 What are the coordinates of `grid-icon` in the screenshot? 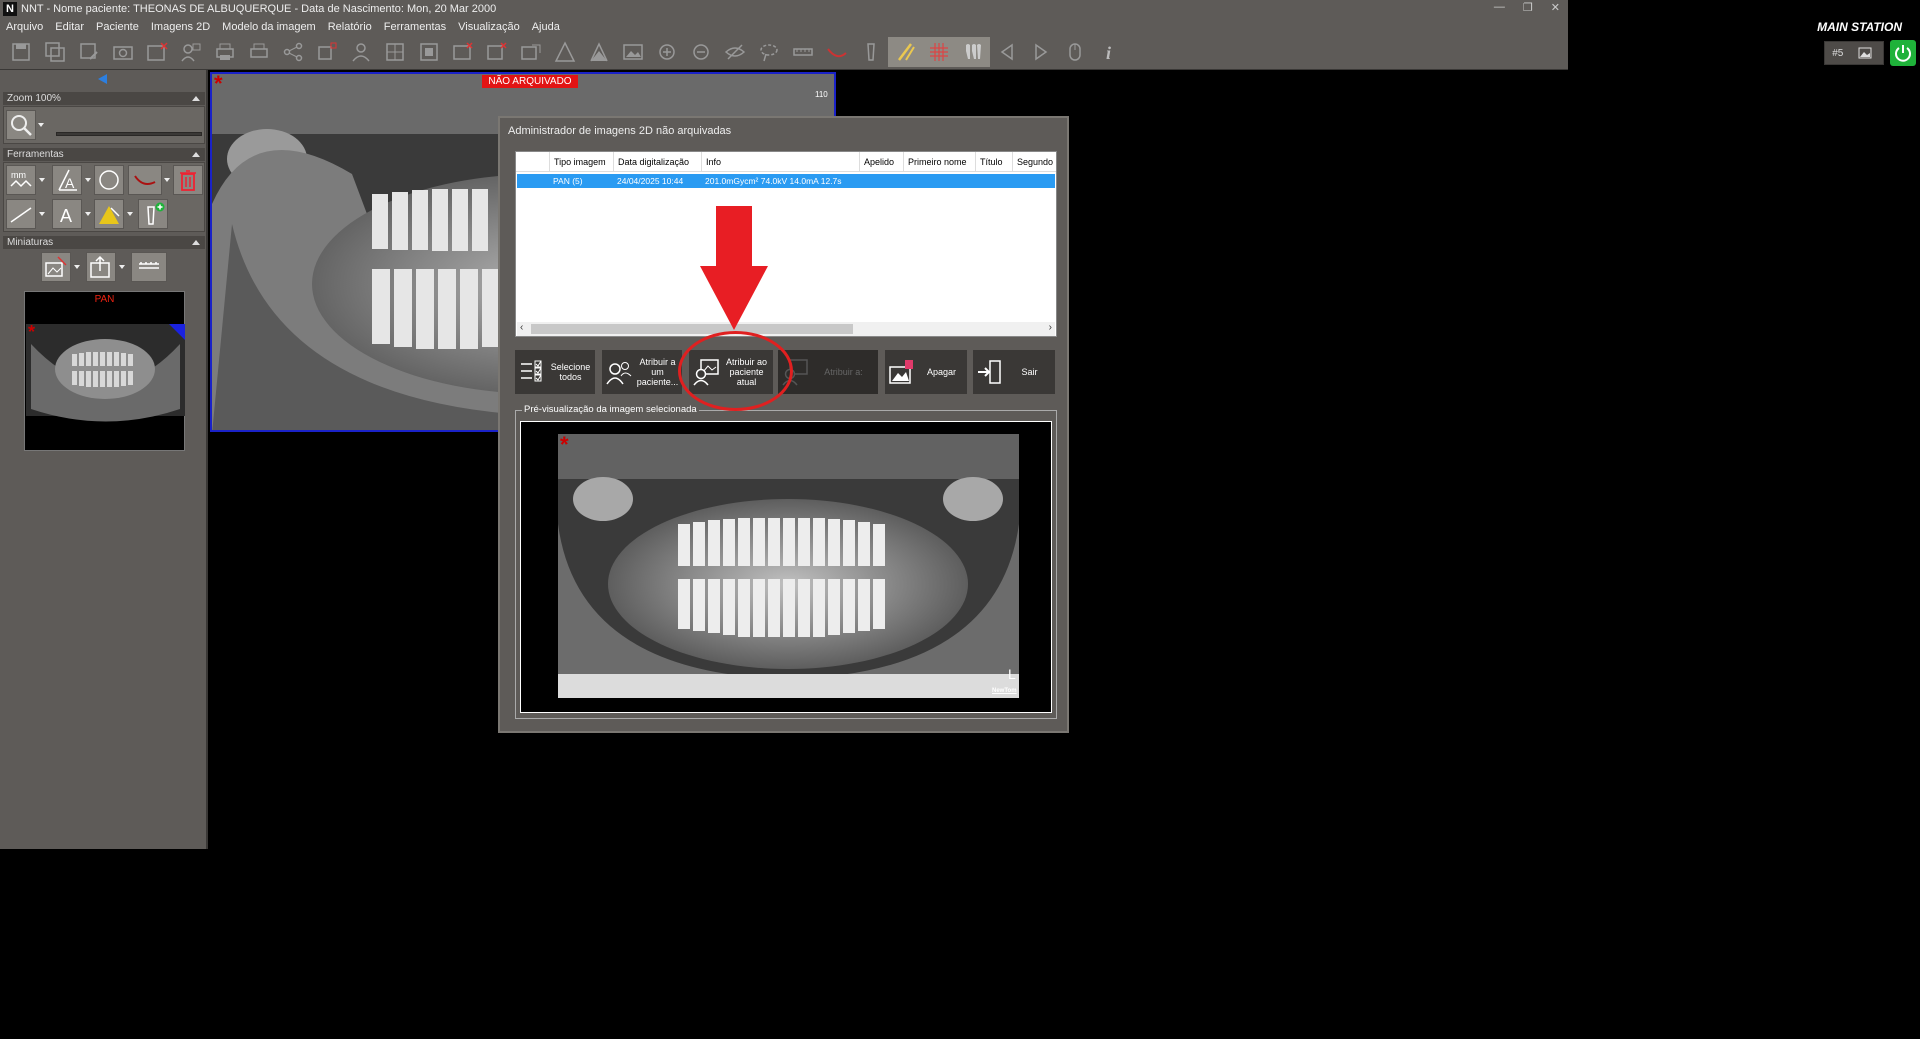 It's located at (939, 52).